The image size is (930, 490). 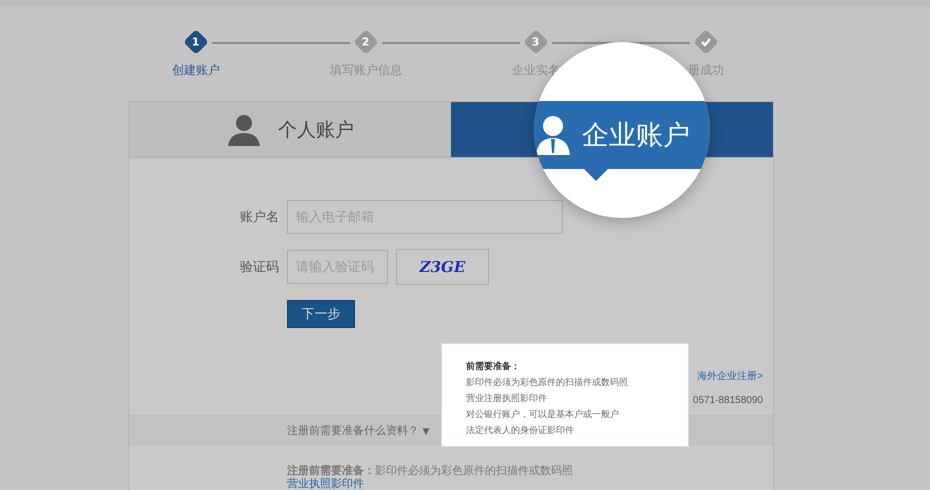 What do you see at coordinates (636, 136) in the screenshot?
I see `selected-tab-label: 企业账户` at bounding box center [636, 136].